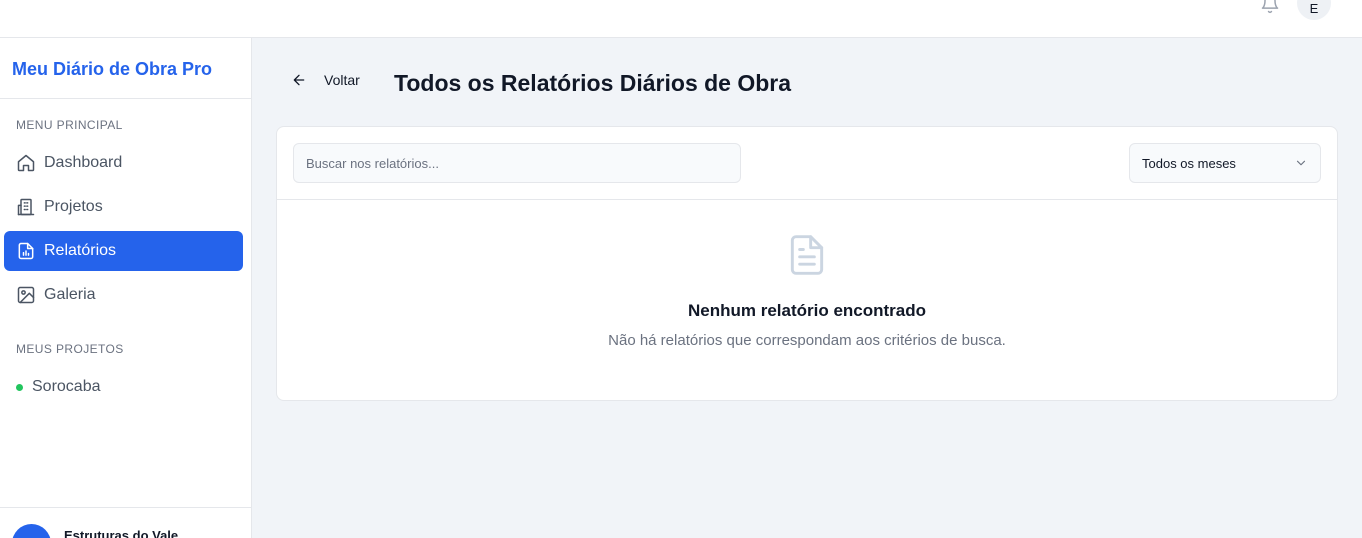 The height and width of the screenshot is (538, 1362). What do you see at coordinates (807, 255) in the screenshot?
I see `document-icon` at bounding box center [807, 255].